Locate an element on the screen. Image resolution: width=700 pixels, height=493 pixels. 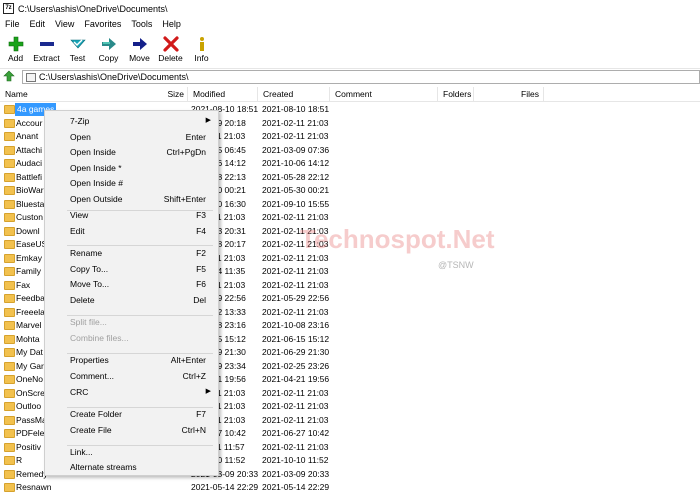
row-name: Resnawn is located at coordinates (34, 487).